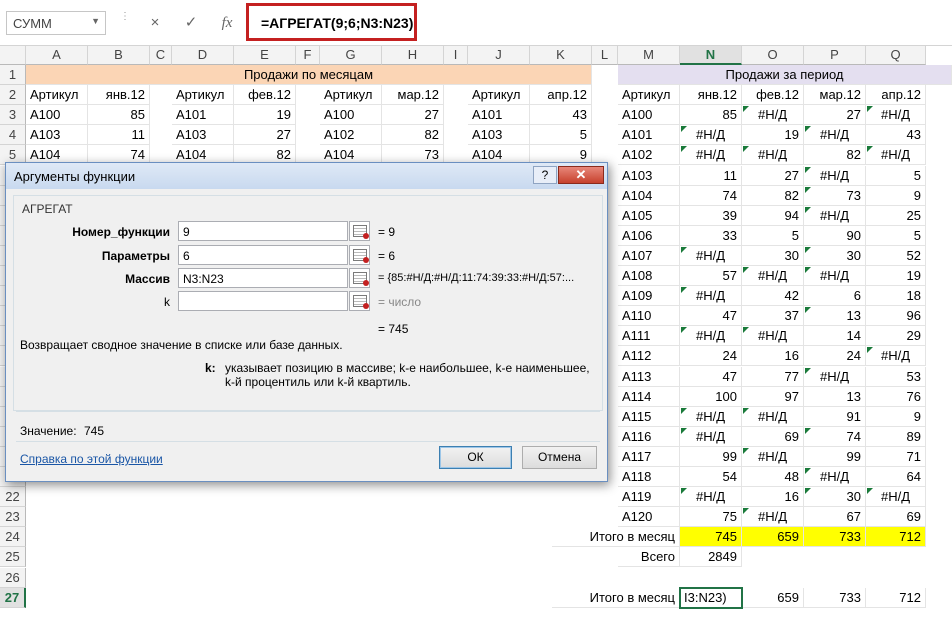  I want to click on column-header: D, so click(203, 55).